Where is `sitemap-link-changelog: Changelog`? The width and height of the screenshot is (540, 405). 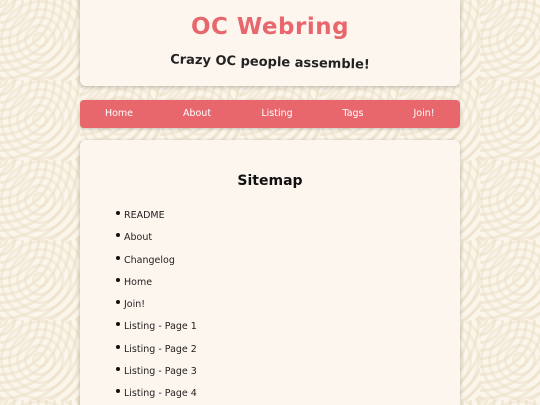 sitemap-link-changelog: Changelog is located at coordinates (149, 260).